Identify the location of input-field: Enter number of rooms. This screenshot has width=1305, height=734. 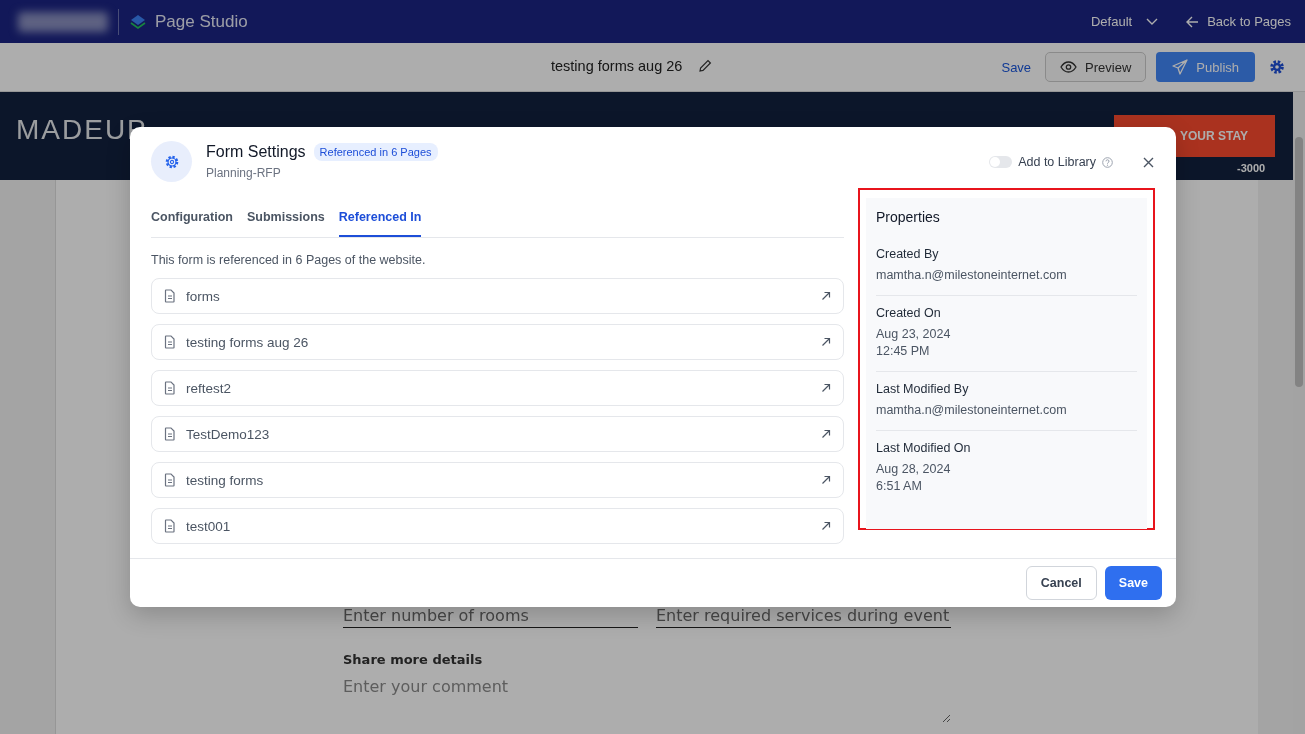
(490, 615).